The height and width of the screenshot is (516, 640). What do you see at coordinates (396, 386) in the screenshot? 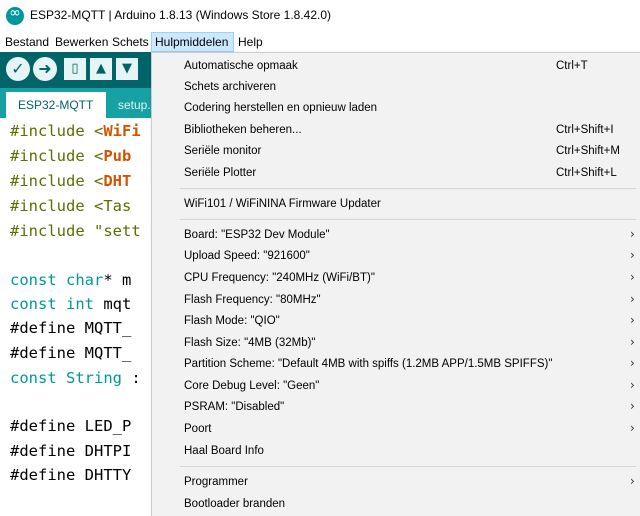
I see `menu-item-core-debug-level: Core Debug Level: "Geen" ›` at bounding box center [396, 386].